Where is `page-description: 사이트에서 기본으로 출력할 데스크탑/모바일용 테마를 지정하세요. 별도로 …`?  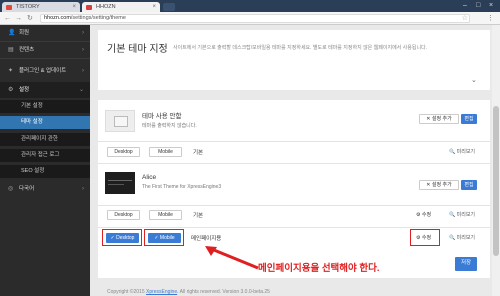
page-description: 사이트에서 기본으로 출력할 데스크탑/모바일용 테마를 지정하세요. 별도로 … is located at coordinates (300, 48).